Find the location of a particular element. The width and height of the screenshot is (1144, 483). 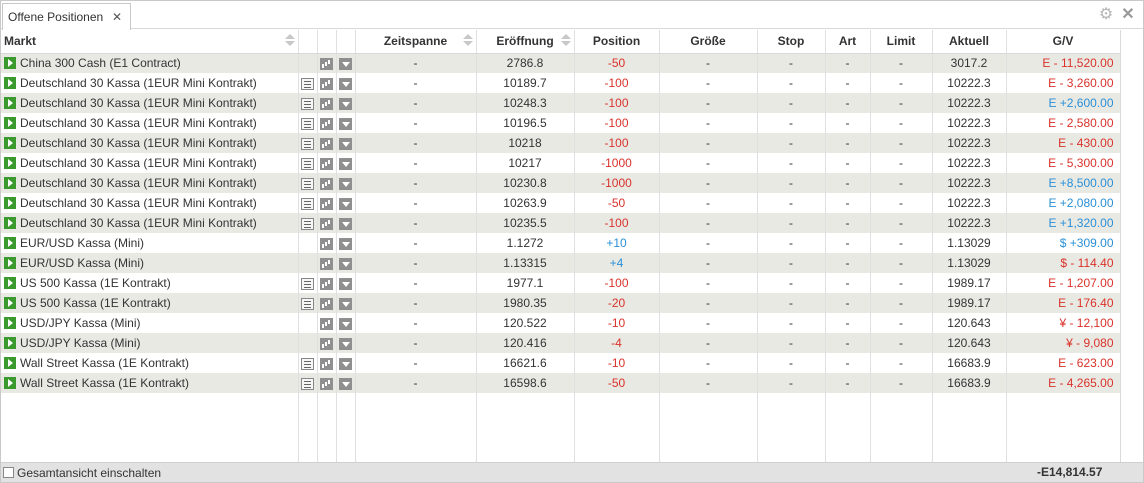

col-header-aktuell: Aktuell is located at coordinates (969, 42).